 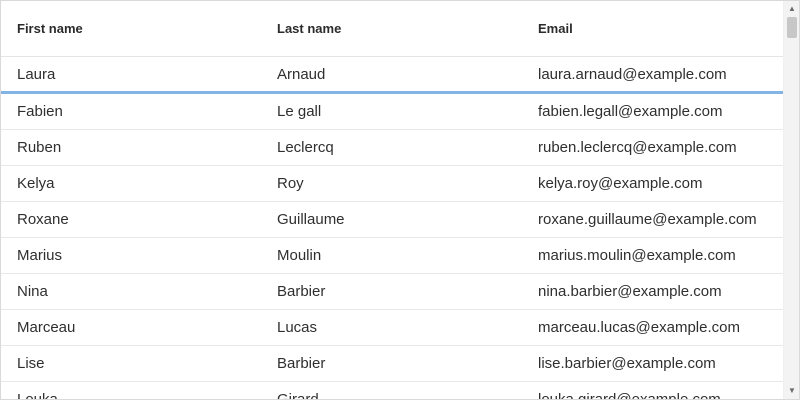 I want to click on table-row: Kelya Roy kelya.roy@example.com, so click(x=392, y=184).